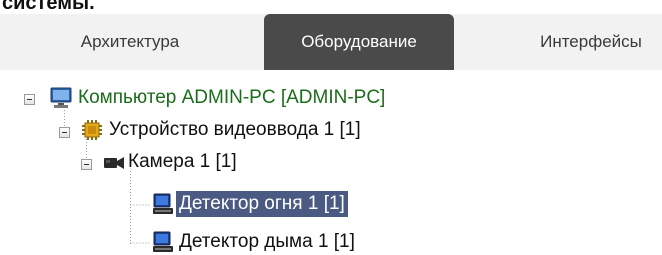  I want to click on page-heading-fragment: системы., so click(48, 7).